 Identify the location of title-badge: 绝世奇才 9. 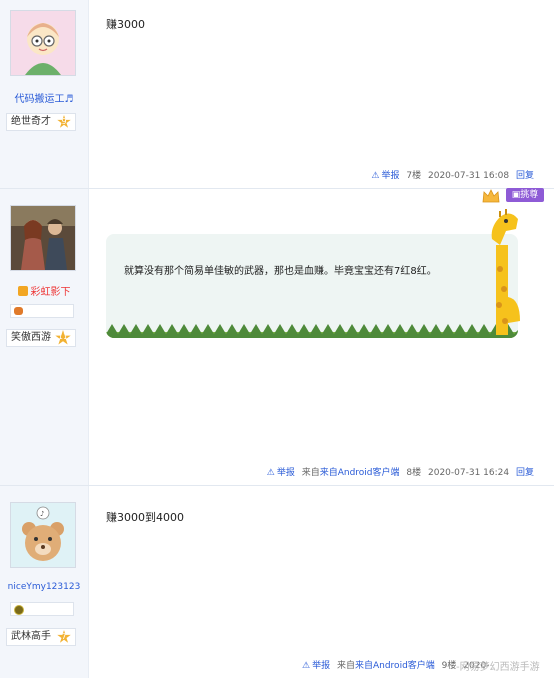
(41, 122).